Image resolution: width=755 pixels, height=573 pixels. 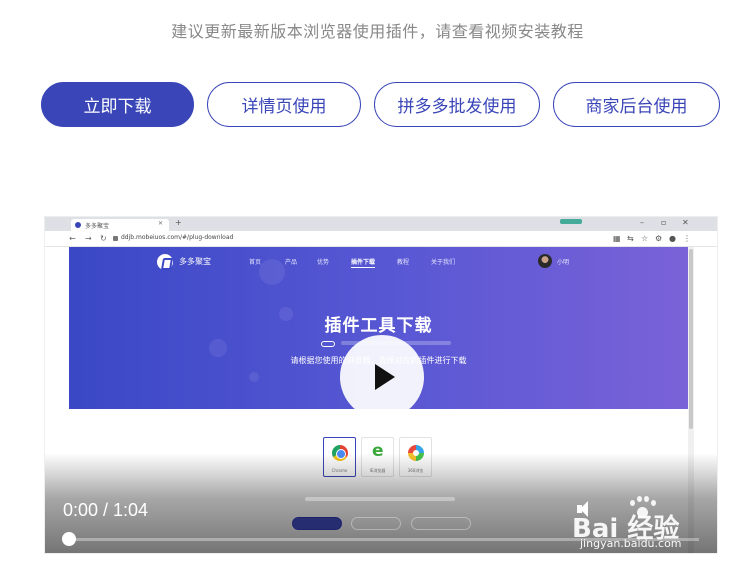 I want to click on url-text: ddjb.mobeiuos.com/#/plug-download, so click(x=177, y=237).